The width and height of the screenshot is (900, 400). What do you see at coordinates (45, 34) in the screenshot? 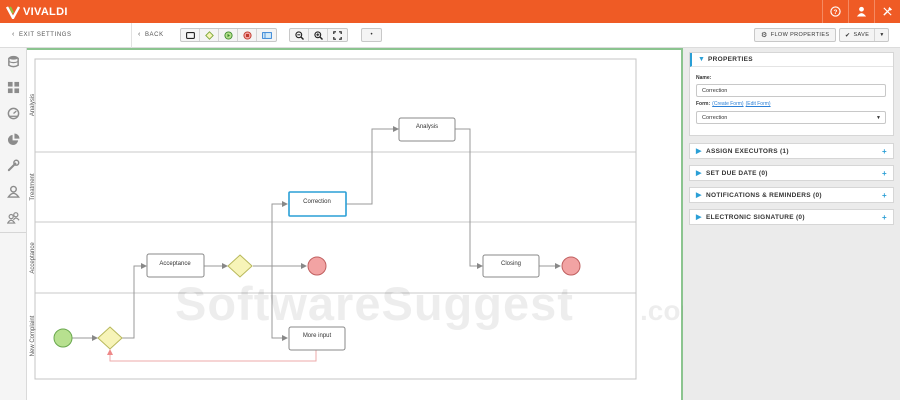
I see `exit-settings-label: EXIT SETTINGS` at bounding box center [45, 34].